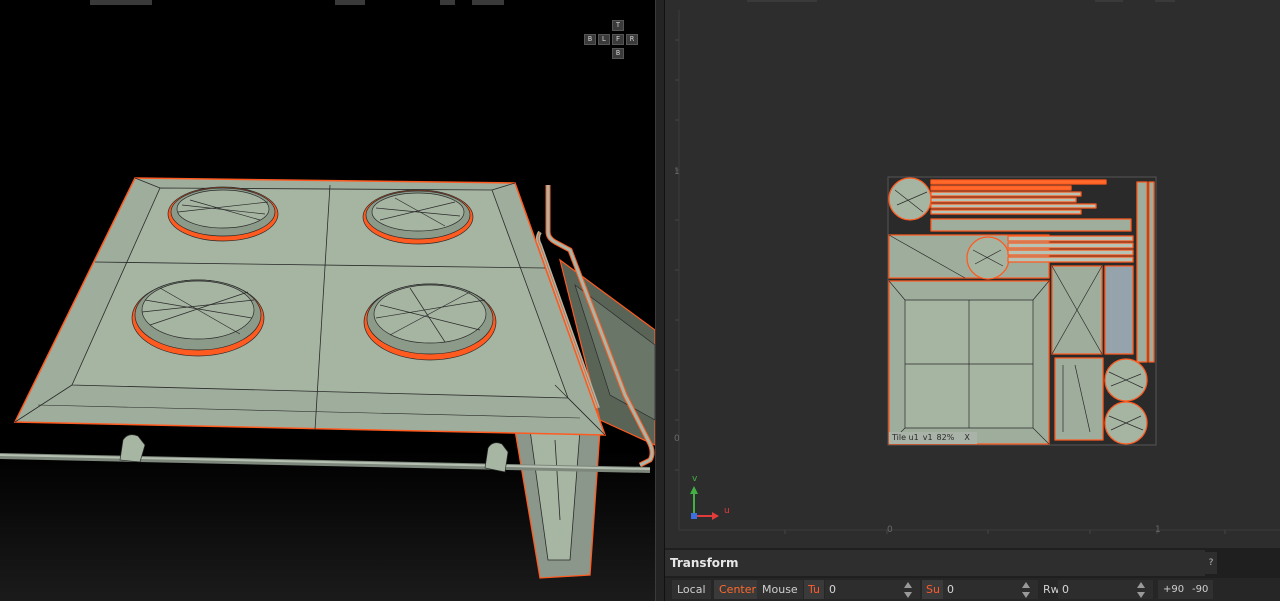 This screenshot has width=1280, height=601. I want to click on help-button: ?, so click(1211, 563).